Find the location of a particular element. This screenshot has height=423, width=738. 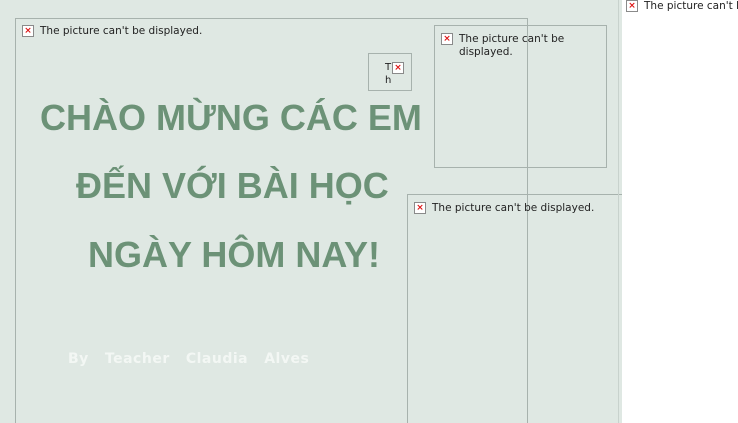

placeholder-text: The picture can't be is located at coordinates (691, 6).